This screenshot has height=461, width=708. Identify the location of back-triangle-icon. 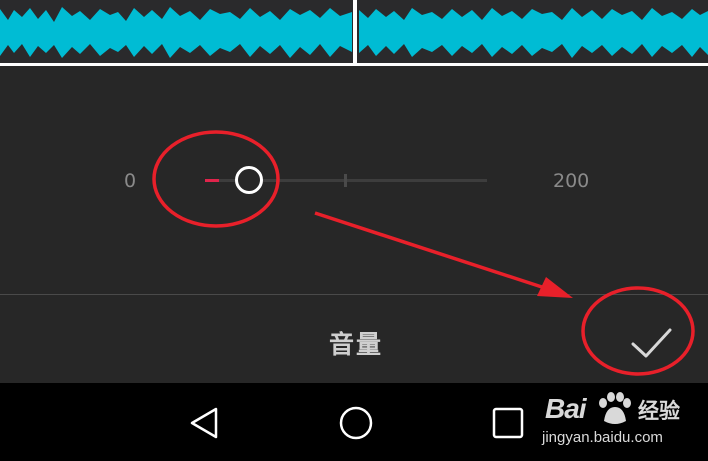
(204, 423).